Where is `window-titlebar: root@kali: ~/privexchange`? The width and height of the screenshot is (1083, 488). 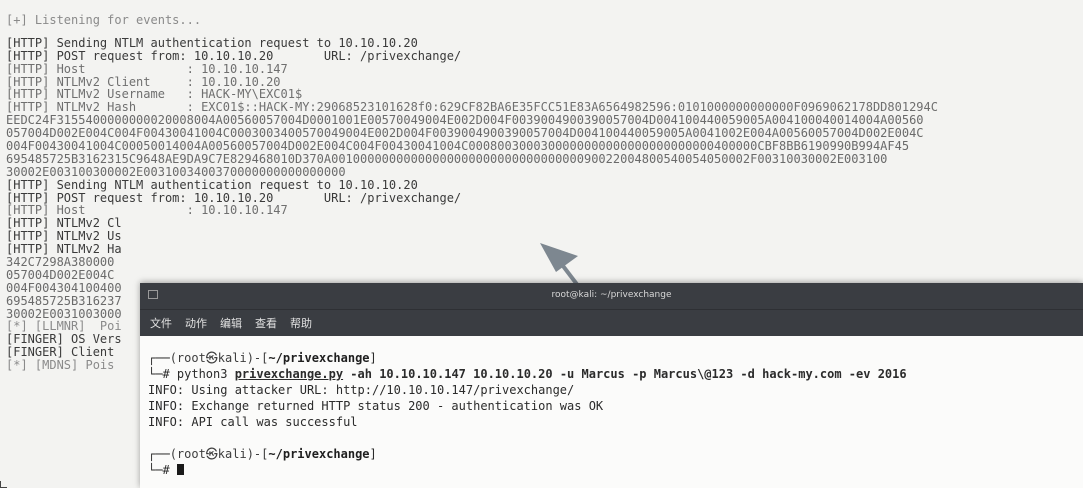 window-titlebar: root@kali: ~/privexchange is located at coordinates (611, 296).